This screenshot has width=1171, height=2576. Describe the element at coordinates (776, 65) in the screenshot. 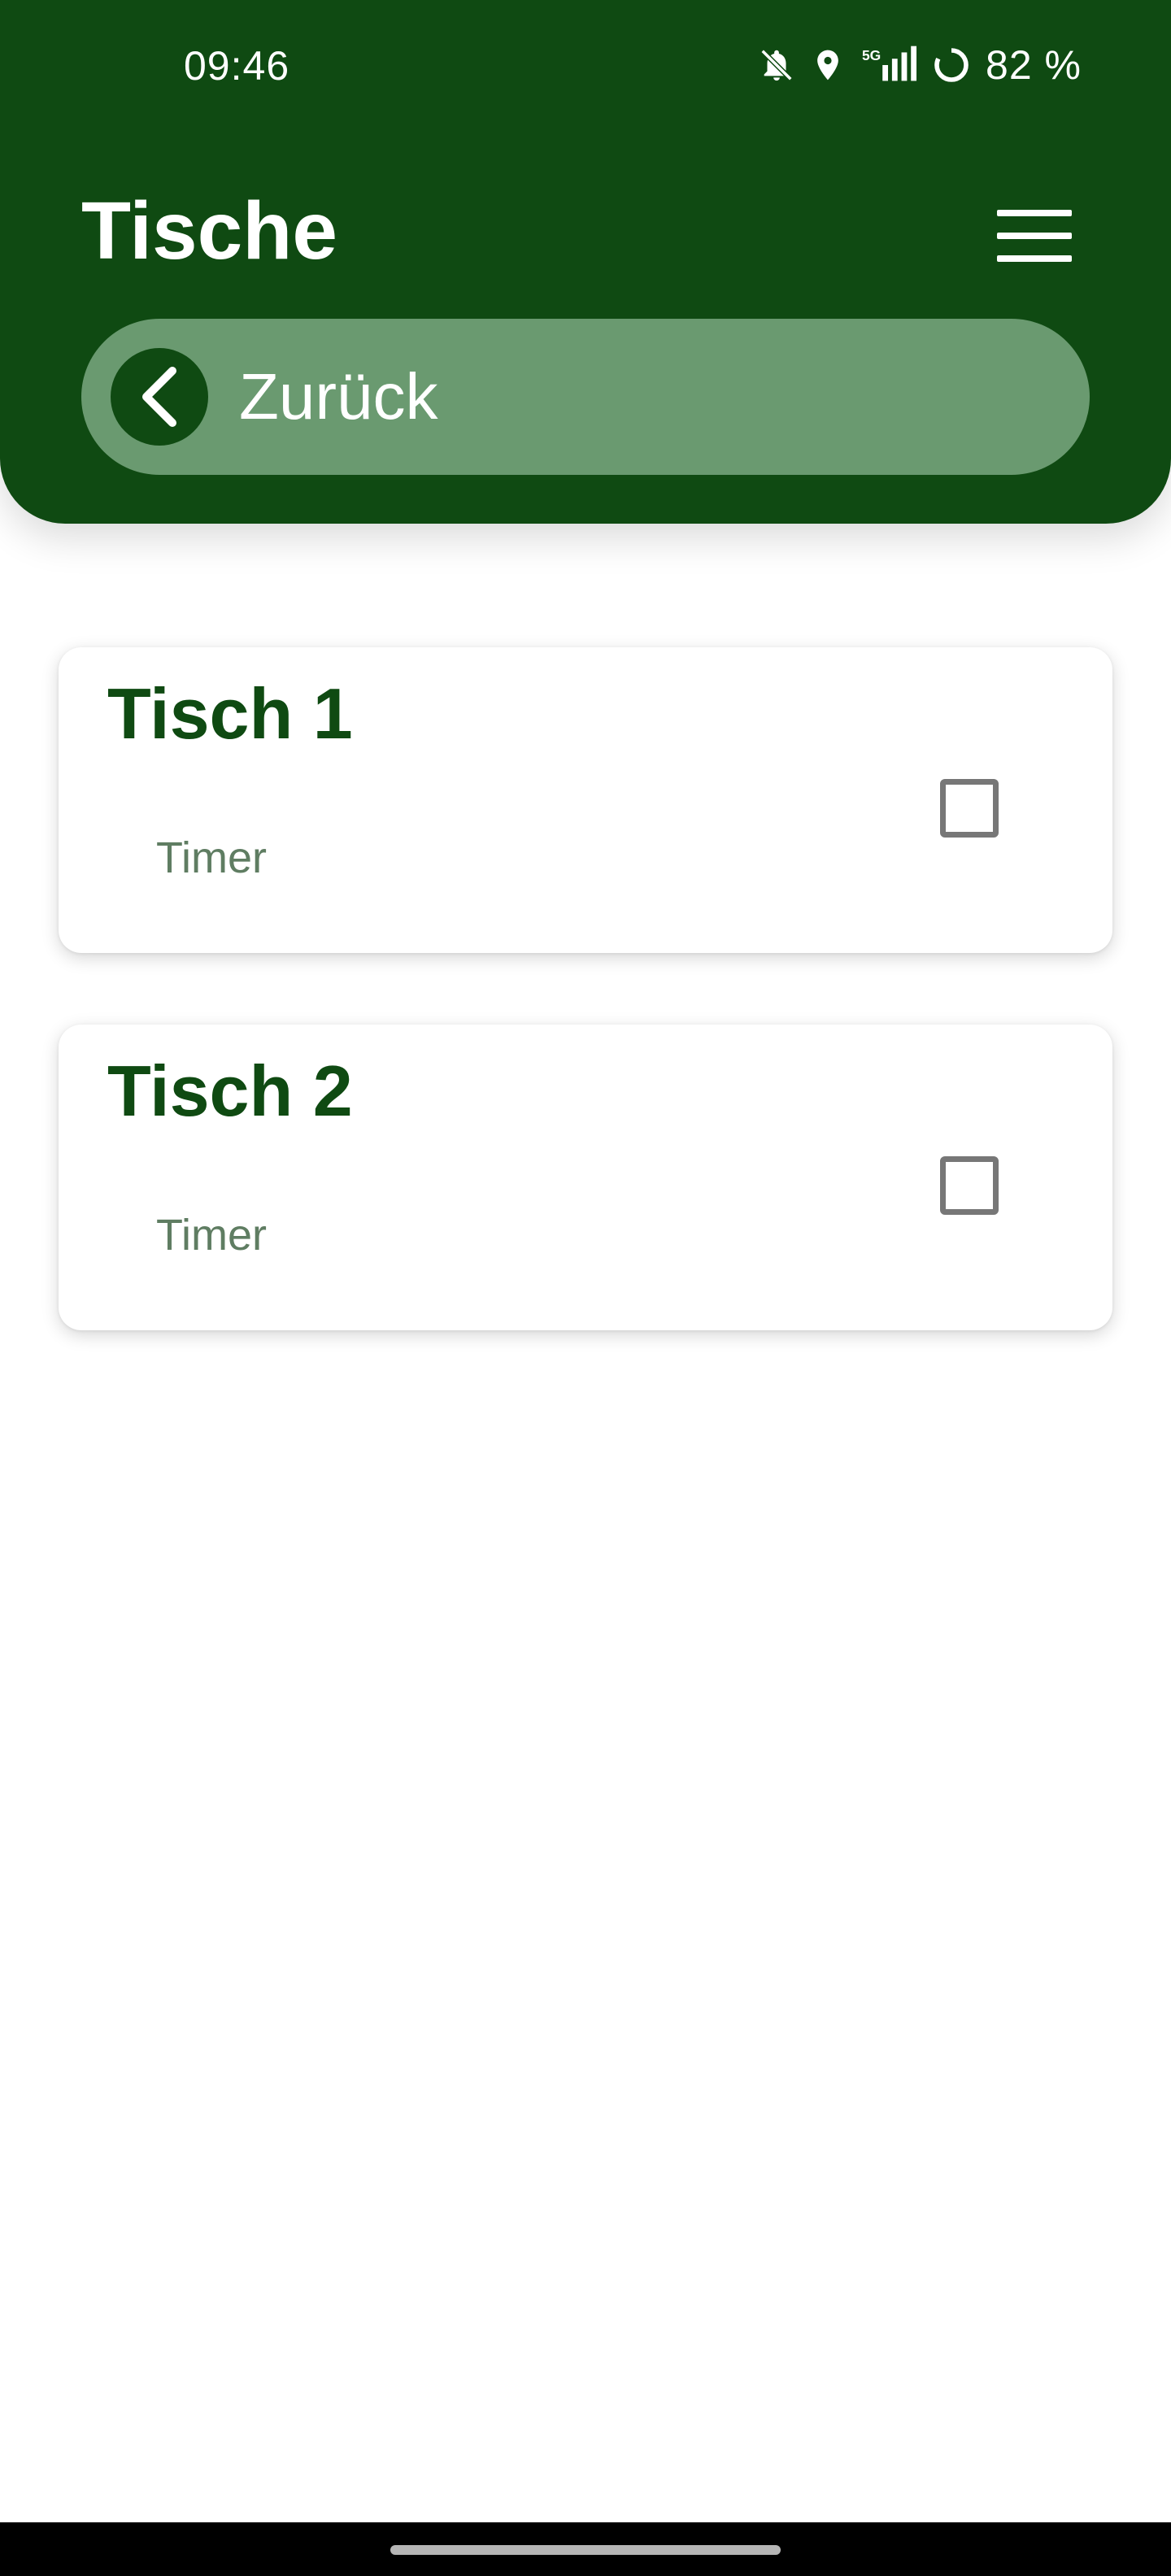

I see `bell-off-icon` at that location.